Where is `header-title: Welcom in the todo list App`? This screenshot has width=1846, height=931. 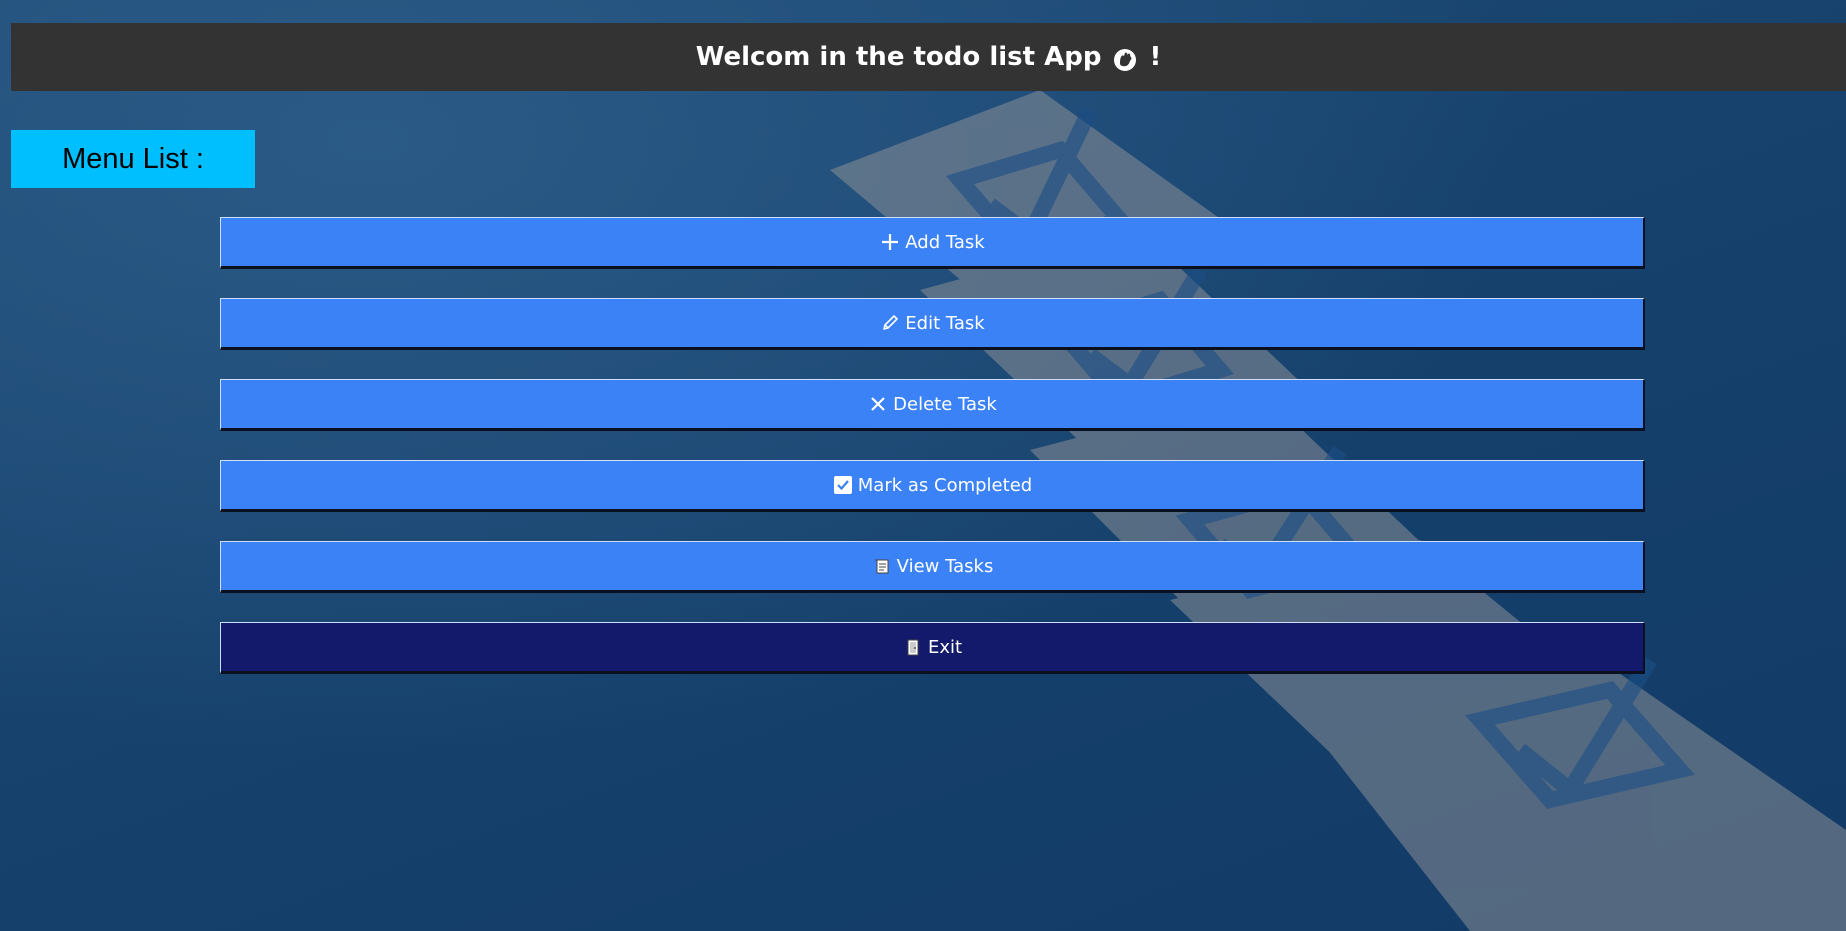
header-title: Welcom in the todo list App is located at coordinates (898, 57).